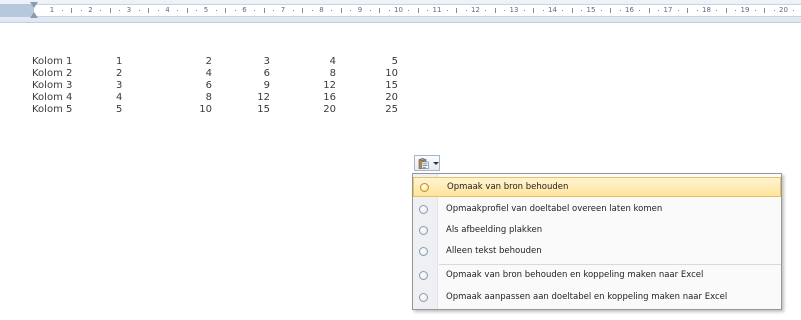 Image resolution: width=801 pixels, height=320 pixels. Describe the element at coordinates (129, 10) in the screenshot. I see `ruler-number: 3` at that location.